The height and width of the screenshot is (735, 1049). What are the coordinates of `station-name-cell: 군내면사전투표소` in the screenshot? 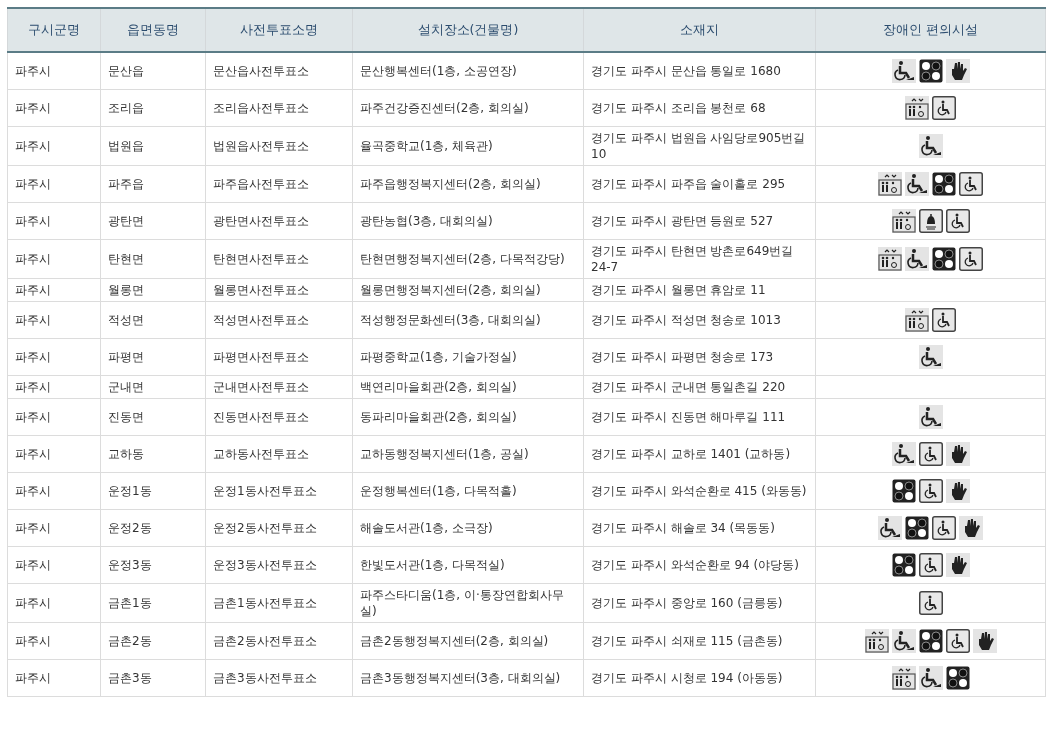 It's located at (279, 387).